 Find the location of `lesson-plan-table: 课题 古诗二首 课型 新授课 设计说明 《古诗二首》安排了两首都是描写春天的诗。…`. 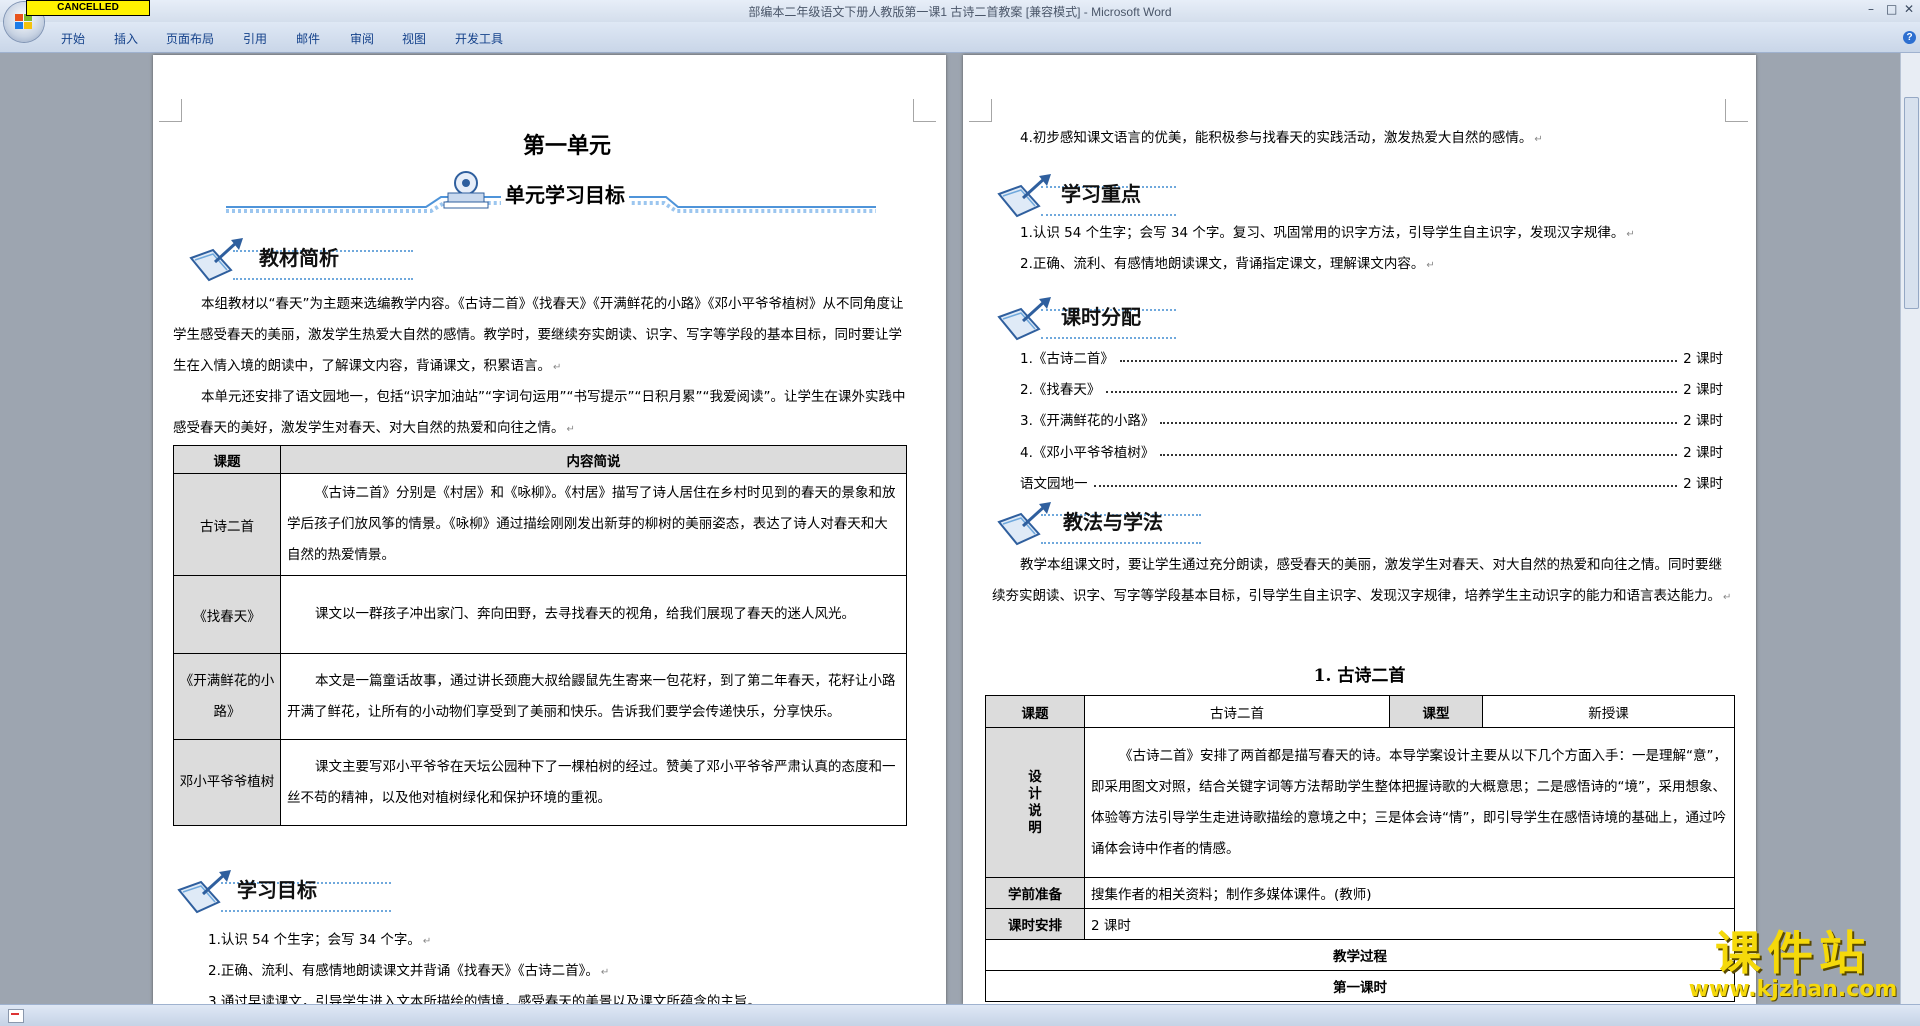

lesson-plan-table: 课题 古诗二首 课型 新授课 设计说明 《古诗二首》安排了两首都是描写春天的诗。… is located at coordinates (1360, 848).